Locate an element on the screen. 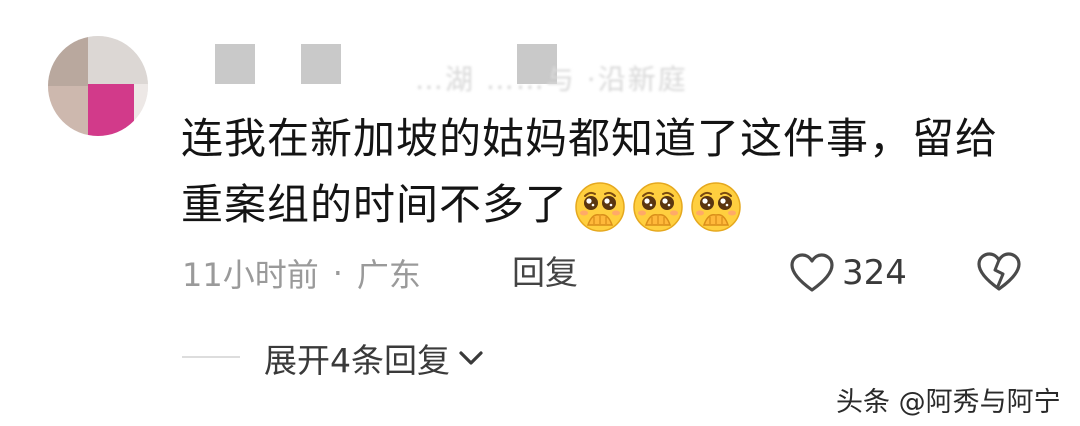 The image size is (1080, 426). like-count: 324 is located at coordinates (874, 273).